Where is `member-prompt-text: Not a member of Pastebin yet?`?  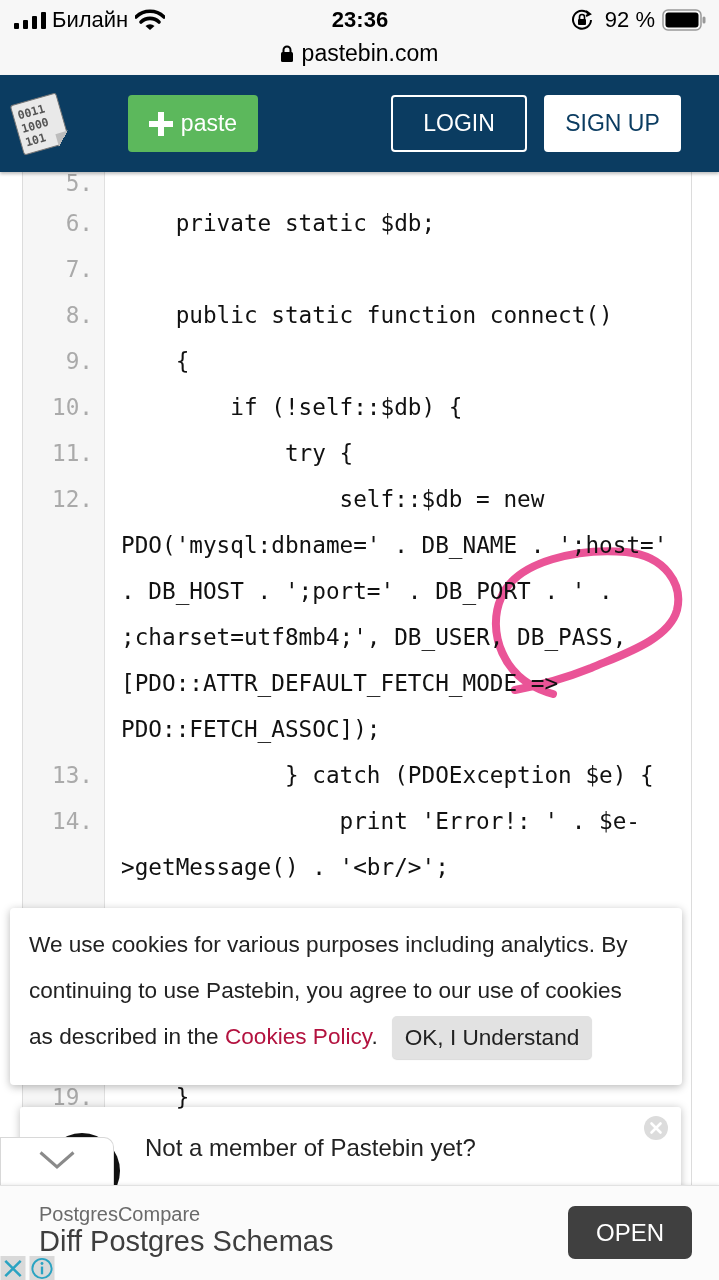 member-prompt-text: Not a member of Pastebin yet? is located at coordinates (310, 1147).